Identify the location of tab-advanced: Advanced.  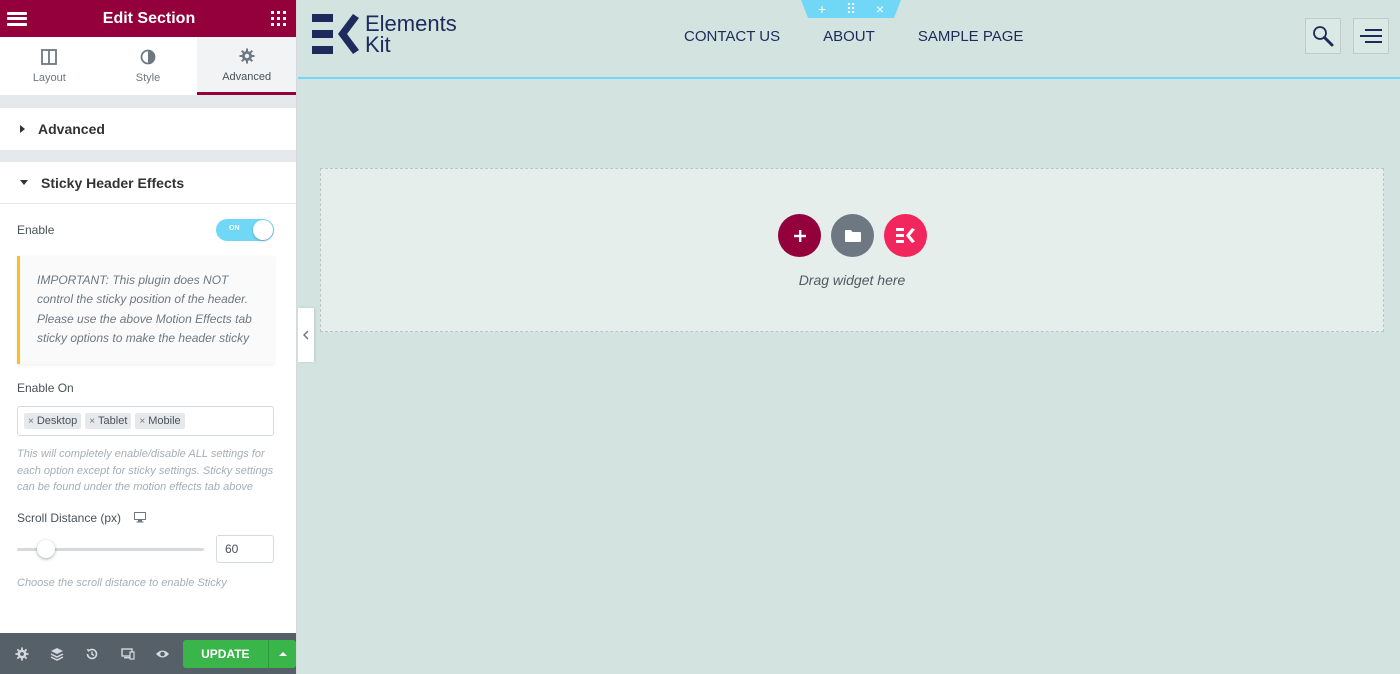
(247, 66).